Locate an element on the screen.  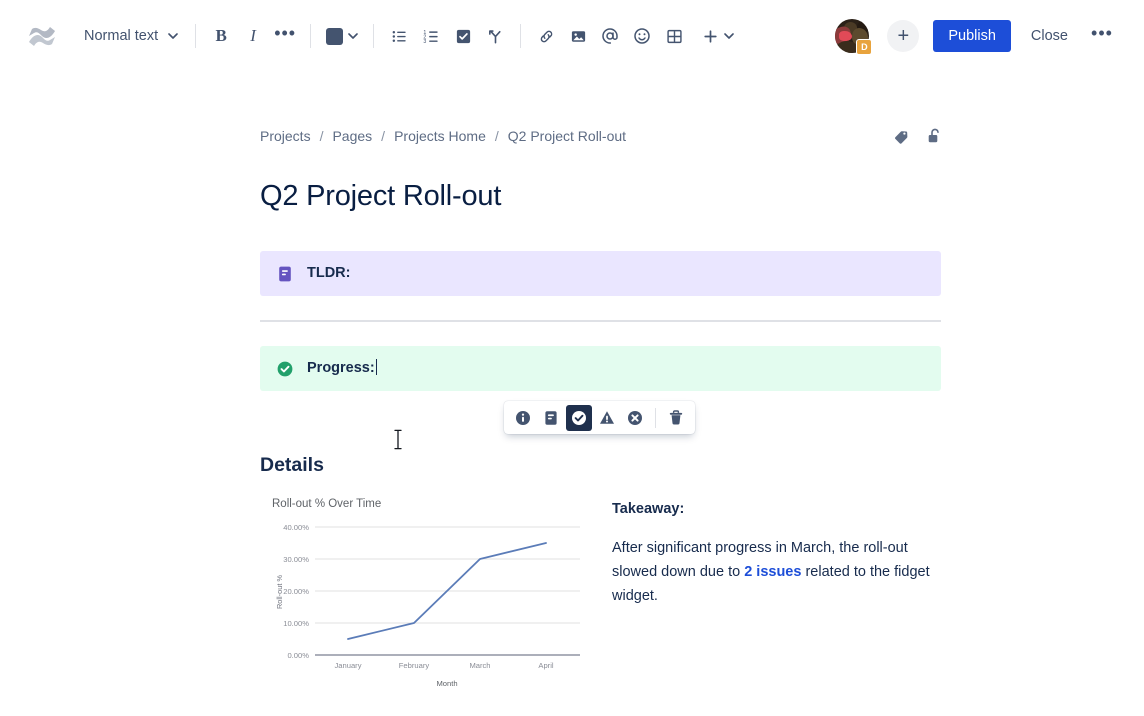
image-icon is located at coordinates (578, 36).